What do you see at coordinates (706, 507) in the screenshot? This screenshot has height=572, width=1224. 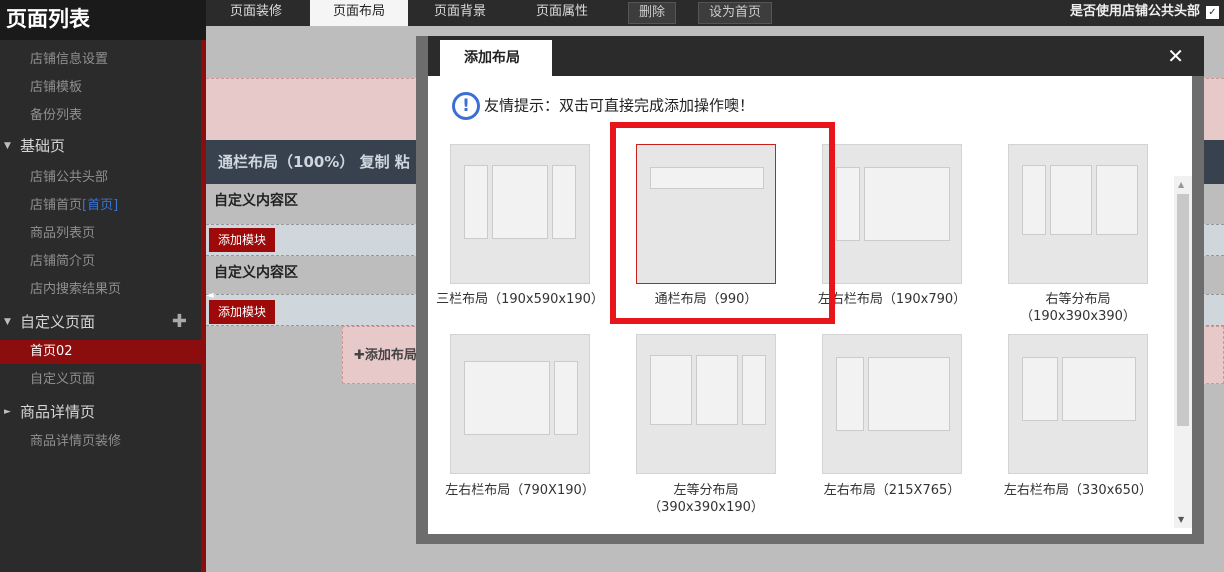 I see `layout-caption-dims: （390x390x190）` at bounding box center [706, 507].